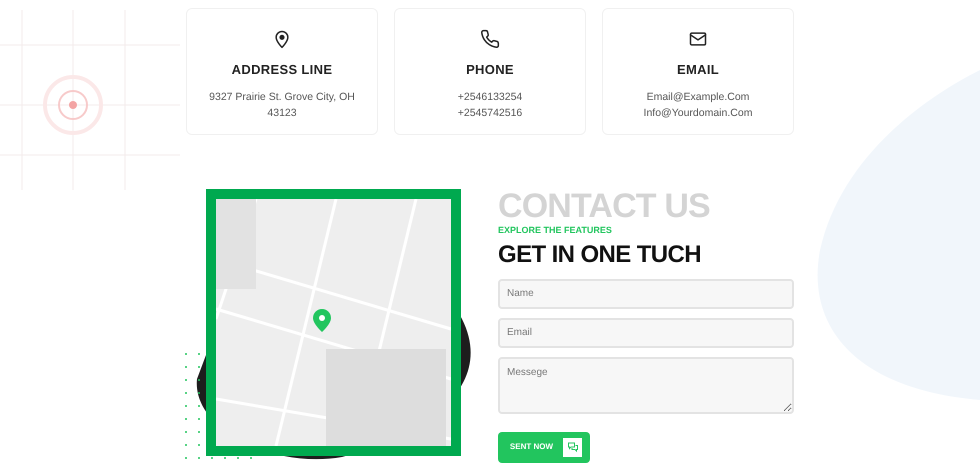 The height and width of the screenshot is (471, 980). What do you see at coordinates (600, 255) in the screenshot?
I see `section-heading: GET IN ONE TUCH` at bounding box center [600, 255].